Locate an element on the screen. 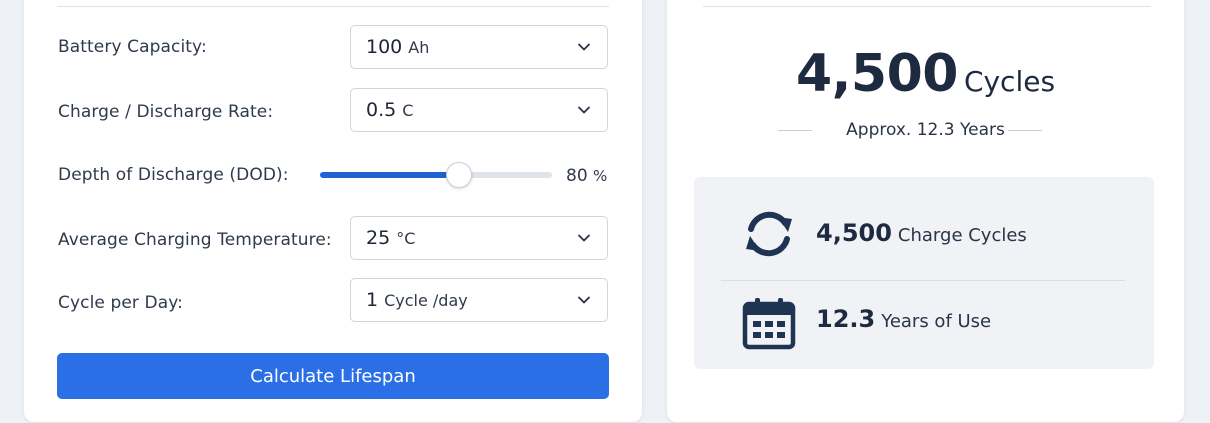  temperature-select: 25 °C is located at coordinates (479, 238).